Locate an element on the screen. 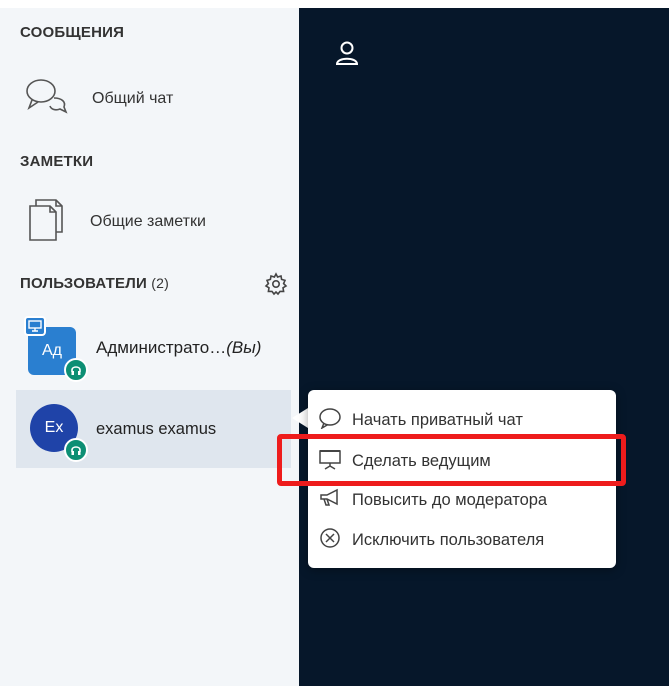 This screenshot has width=669, height=686. user-row-admin: Ад Администрато…(Вы) is located at coordinates (153, 351).